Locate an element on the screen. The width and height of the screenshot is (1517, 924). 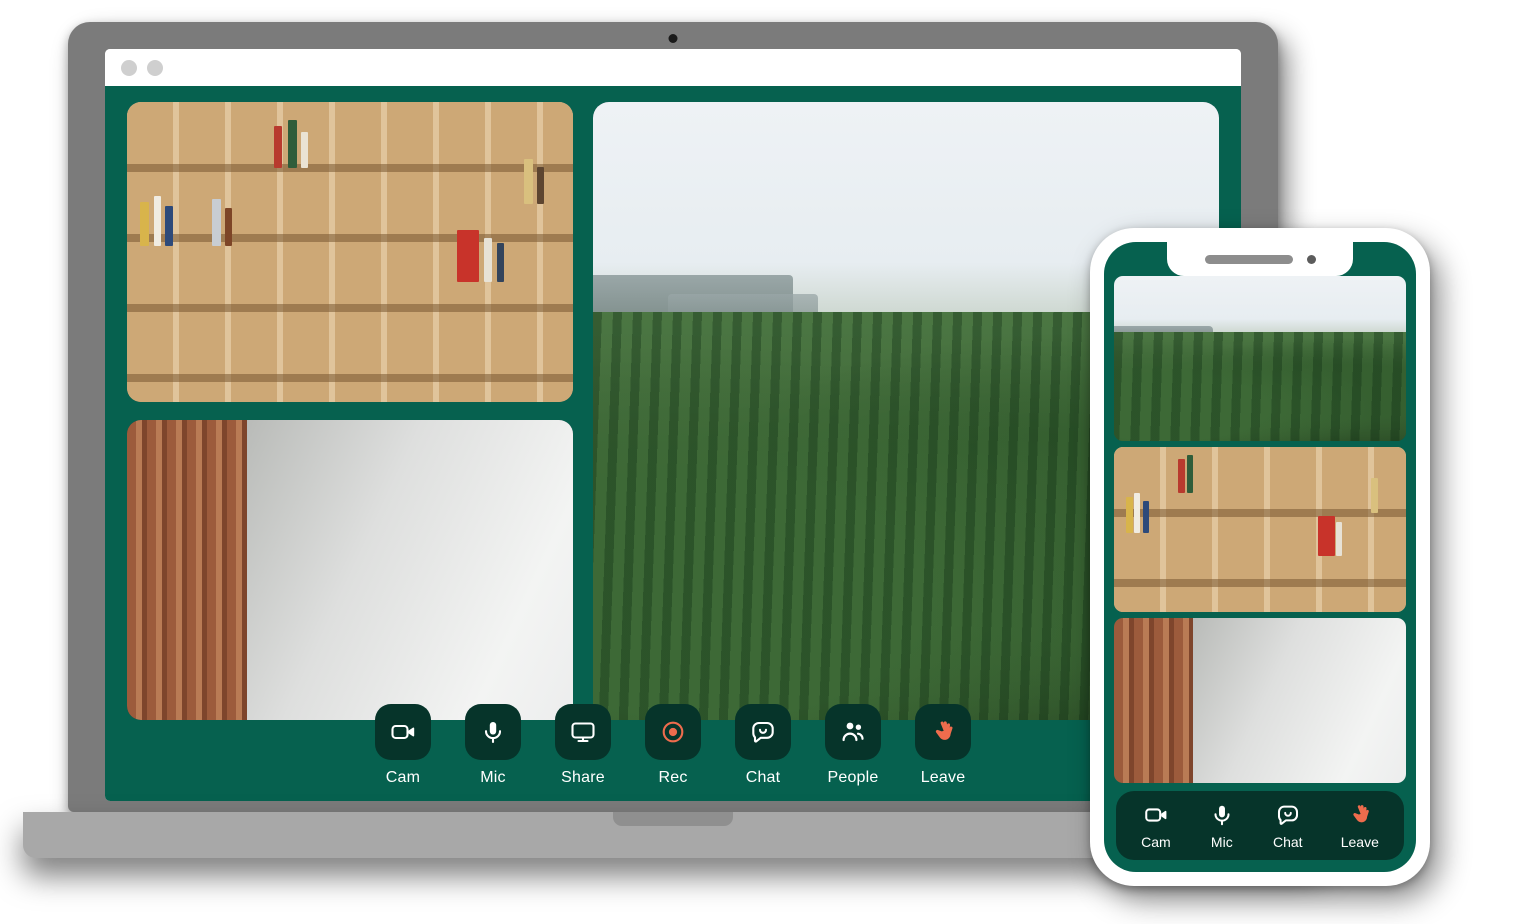
window-dot-2-icon is located at coordinates (155, 67).